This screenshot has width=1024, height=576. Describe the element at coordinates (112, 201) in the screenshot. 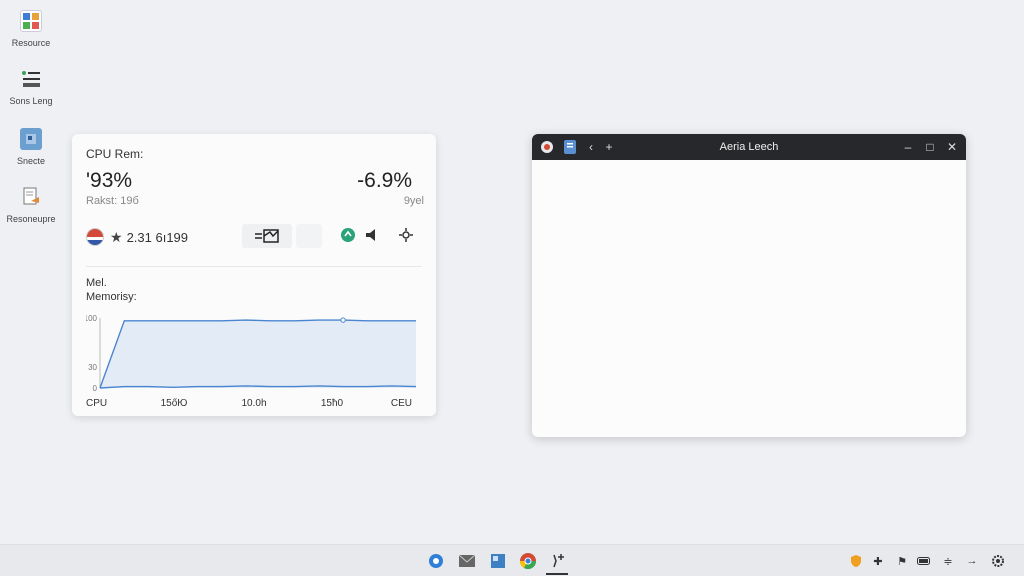

I see `rank-label: Rakst: 19б` at that location.